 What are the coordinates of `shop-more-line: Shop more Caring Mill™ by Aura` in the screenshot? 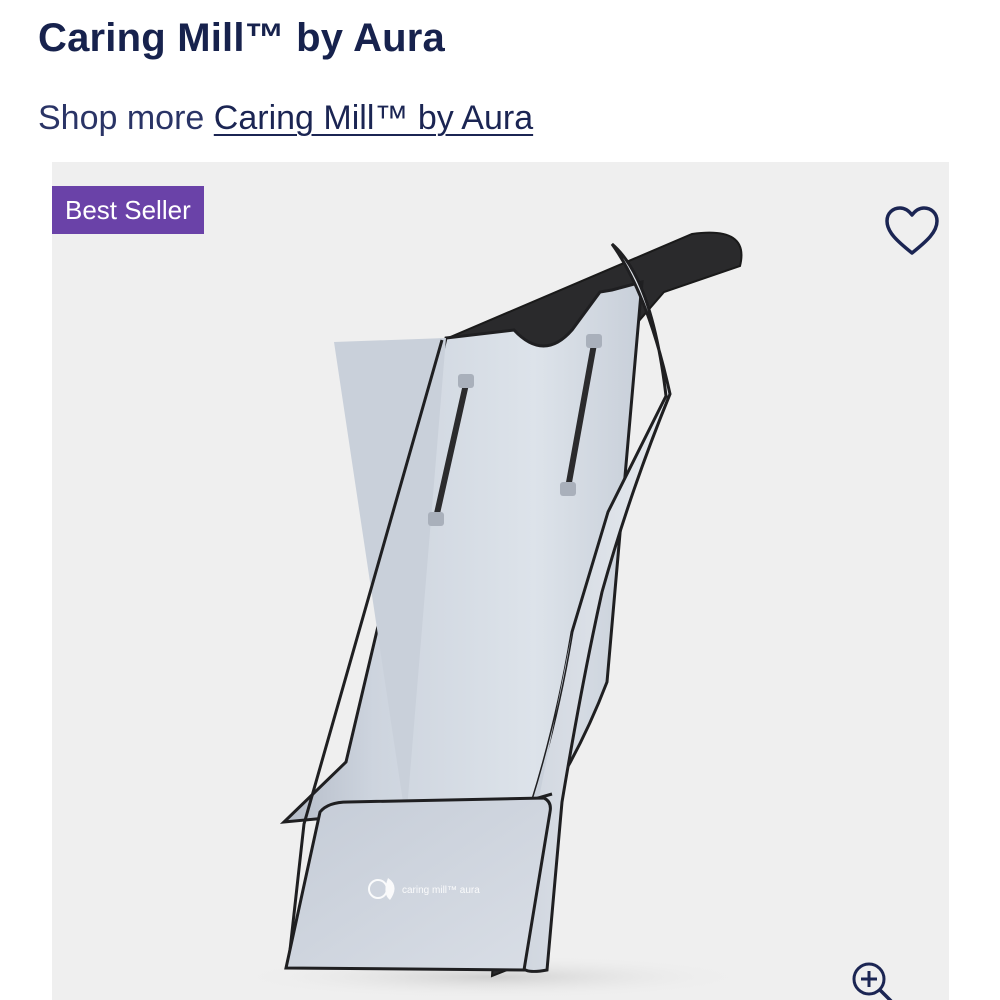 It's located at (285, 118).